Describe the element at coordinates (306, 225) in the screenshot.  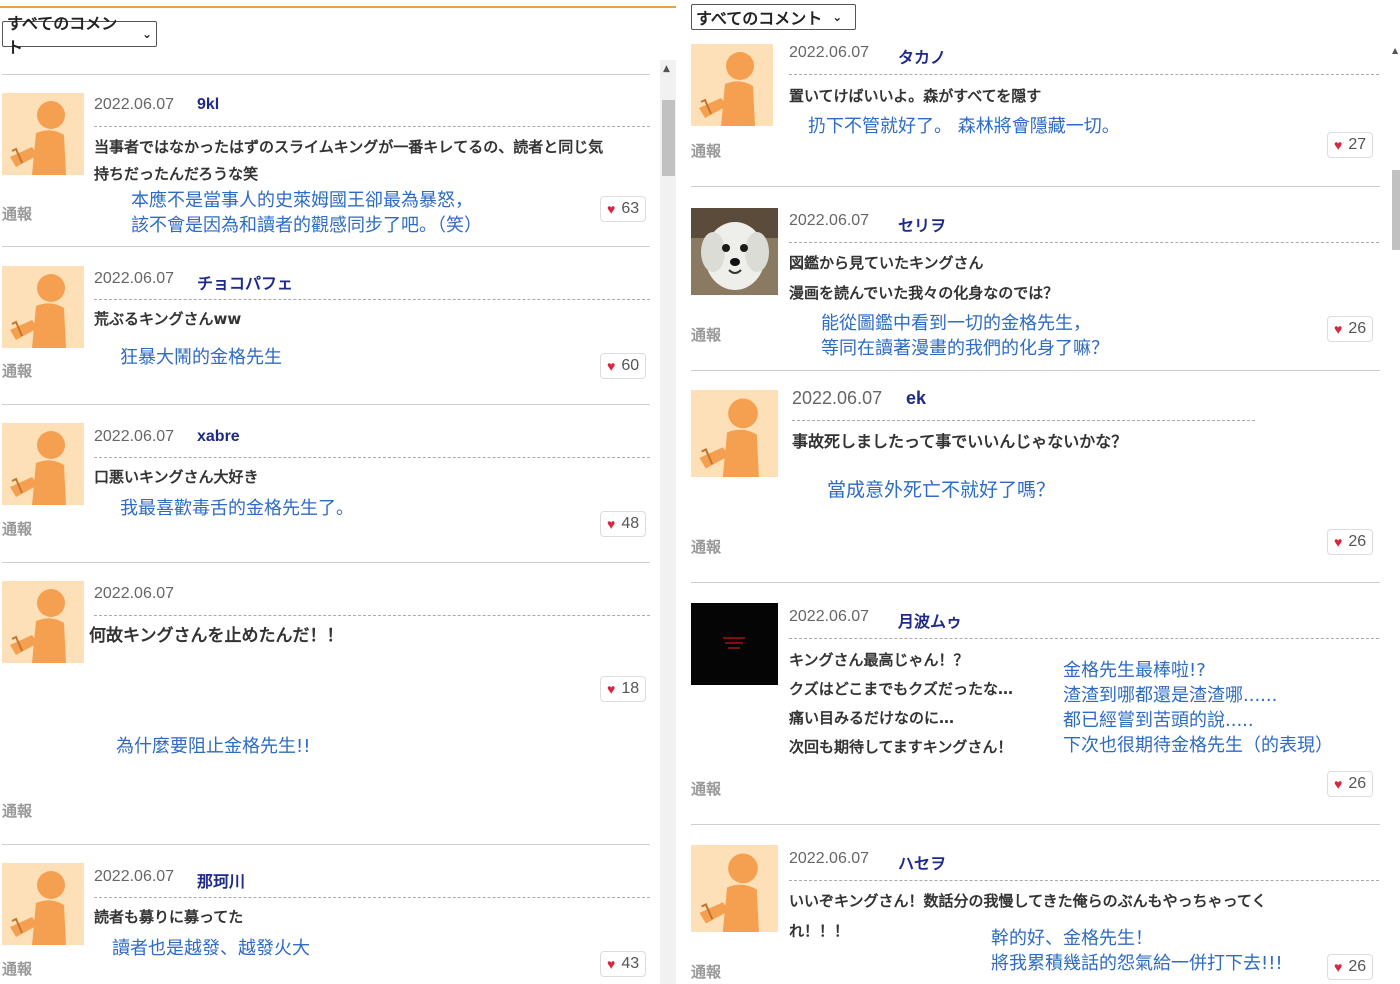
I see `translation-line: 該不會是因為和讀者的觀感同步了吧。（笑）` at that location.